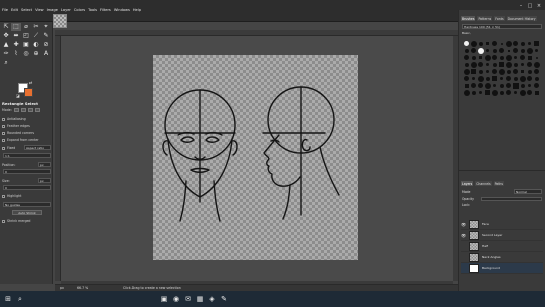 Image resolution: width=545 pixels, height=307 pixels. What do you see at coordinates (39, 10) in the screenshot?
I see `menu-view: View` at bounding box center [39, 10].